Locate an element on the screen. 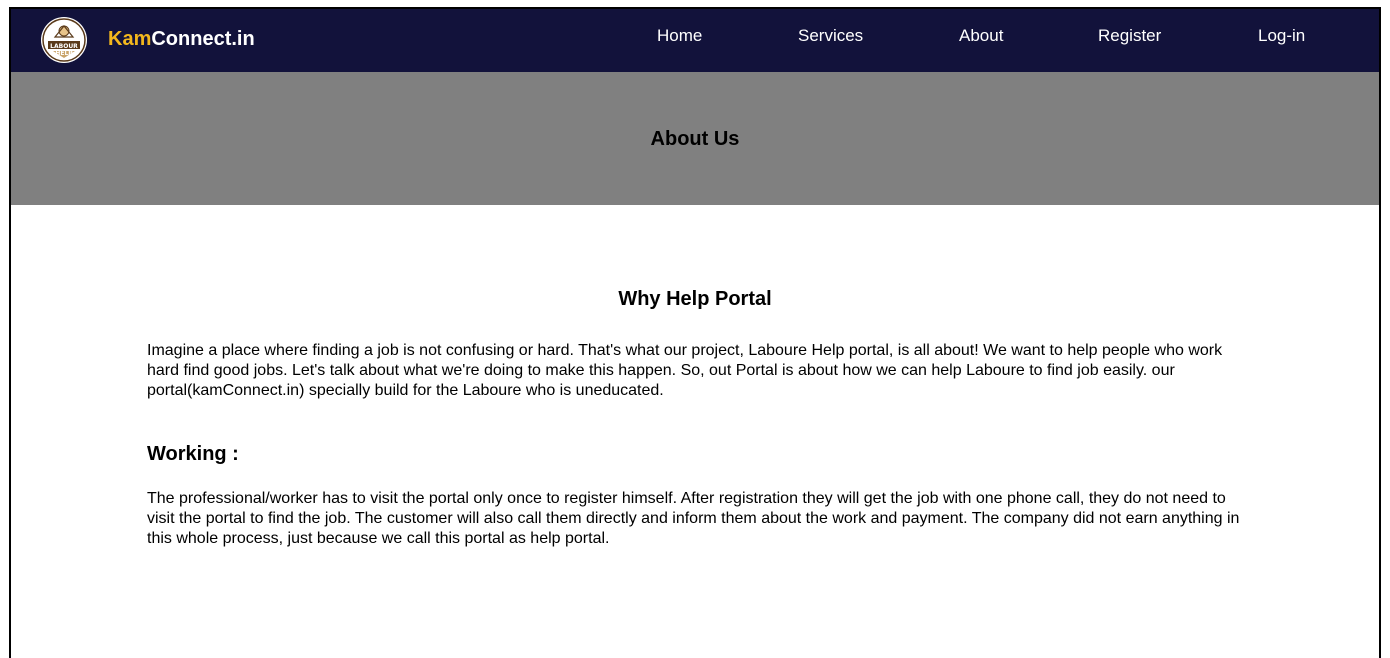  banner-title: About Us is located at coordinates (695, 139).